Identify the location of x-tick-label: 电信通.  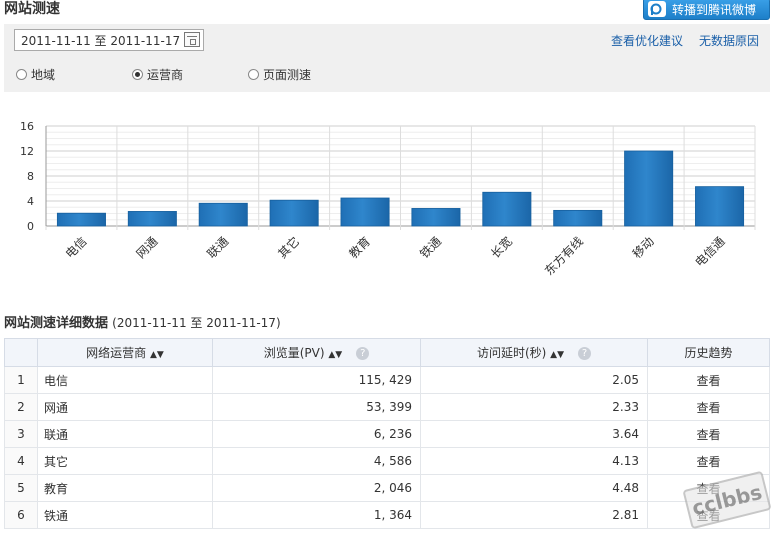
(709, 251).